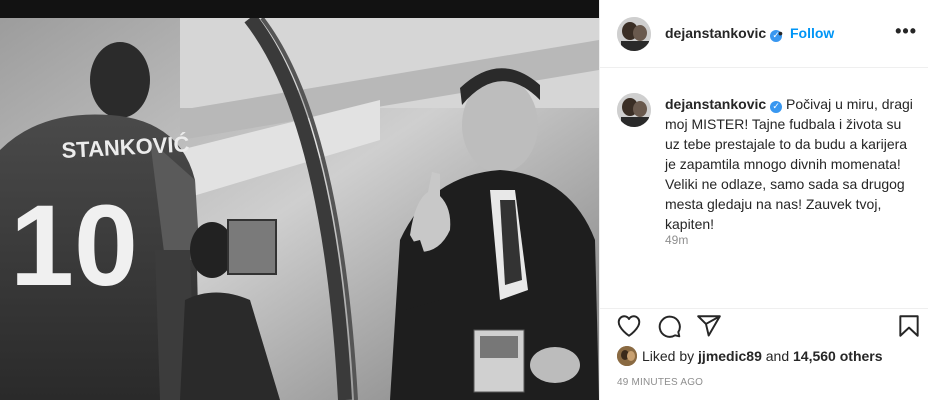 The width and height of the screenshot is (928, 400). What do you see at coordinates (715, 104) in the screenshot?
I see `caption-username: dejanstankovic` at bounding box center [715, 104].